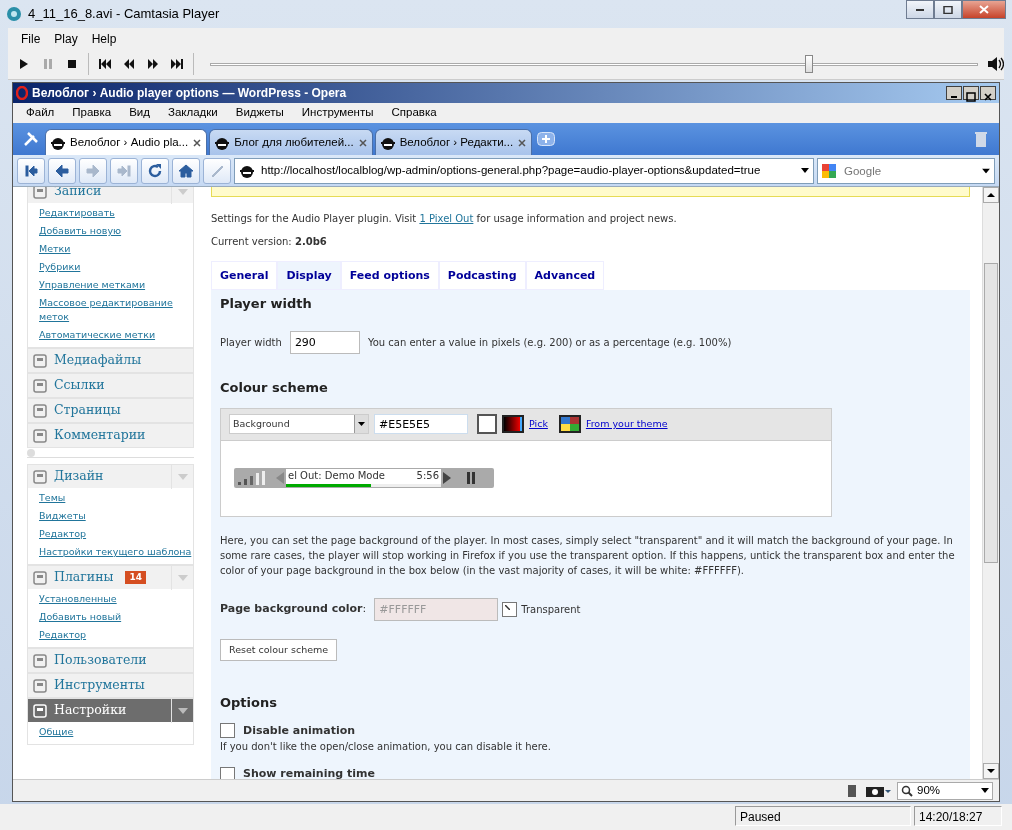 The width and height of the screenshot is (1012, 830). I want to click on theme-link: From your theme, so click(626, 424).